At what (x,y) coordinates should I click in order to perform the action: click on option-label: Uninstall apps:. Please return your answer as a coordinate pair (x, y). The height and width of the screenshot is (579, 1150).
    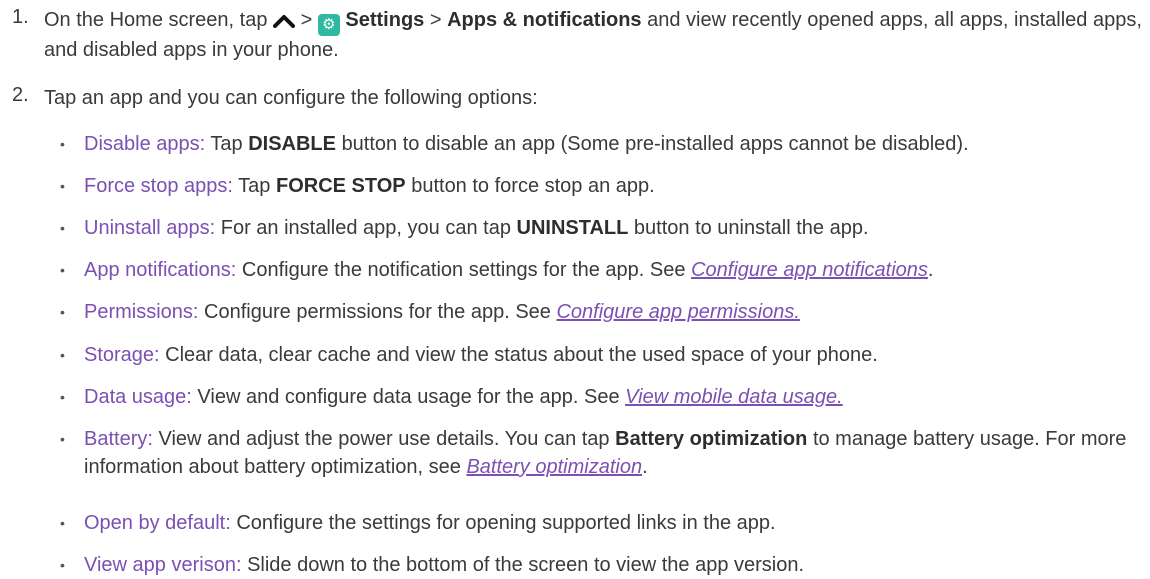
    Looking at the image, I should click on (150, 228).